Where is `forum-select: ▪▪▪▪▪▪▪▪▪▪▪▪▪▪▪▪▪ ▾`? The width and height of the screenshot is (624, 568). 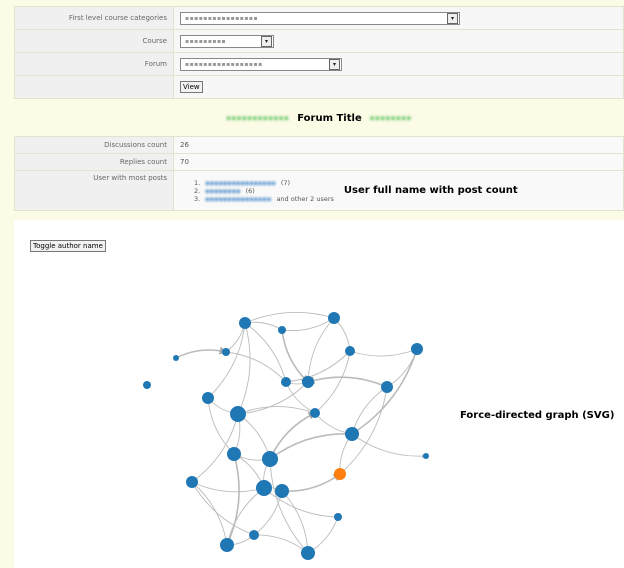
forum-select: ▪▪▪▪▪▪▪▪▪▪▪▪▪▪▪▪▪ ▾ is located at coordinates (261, 64).